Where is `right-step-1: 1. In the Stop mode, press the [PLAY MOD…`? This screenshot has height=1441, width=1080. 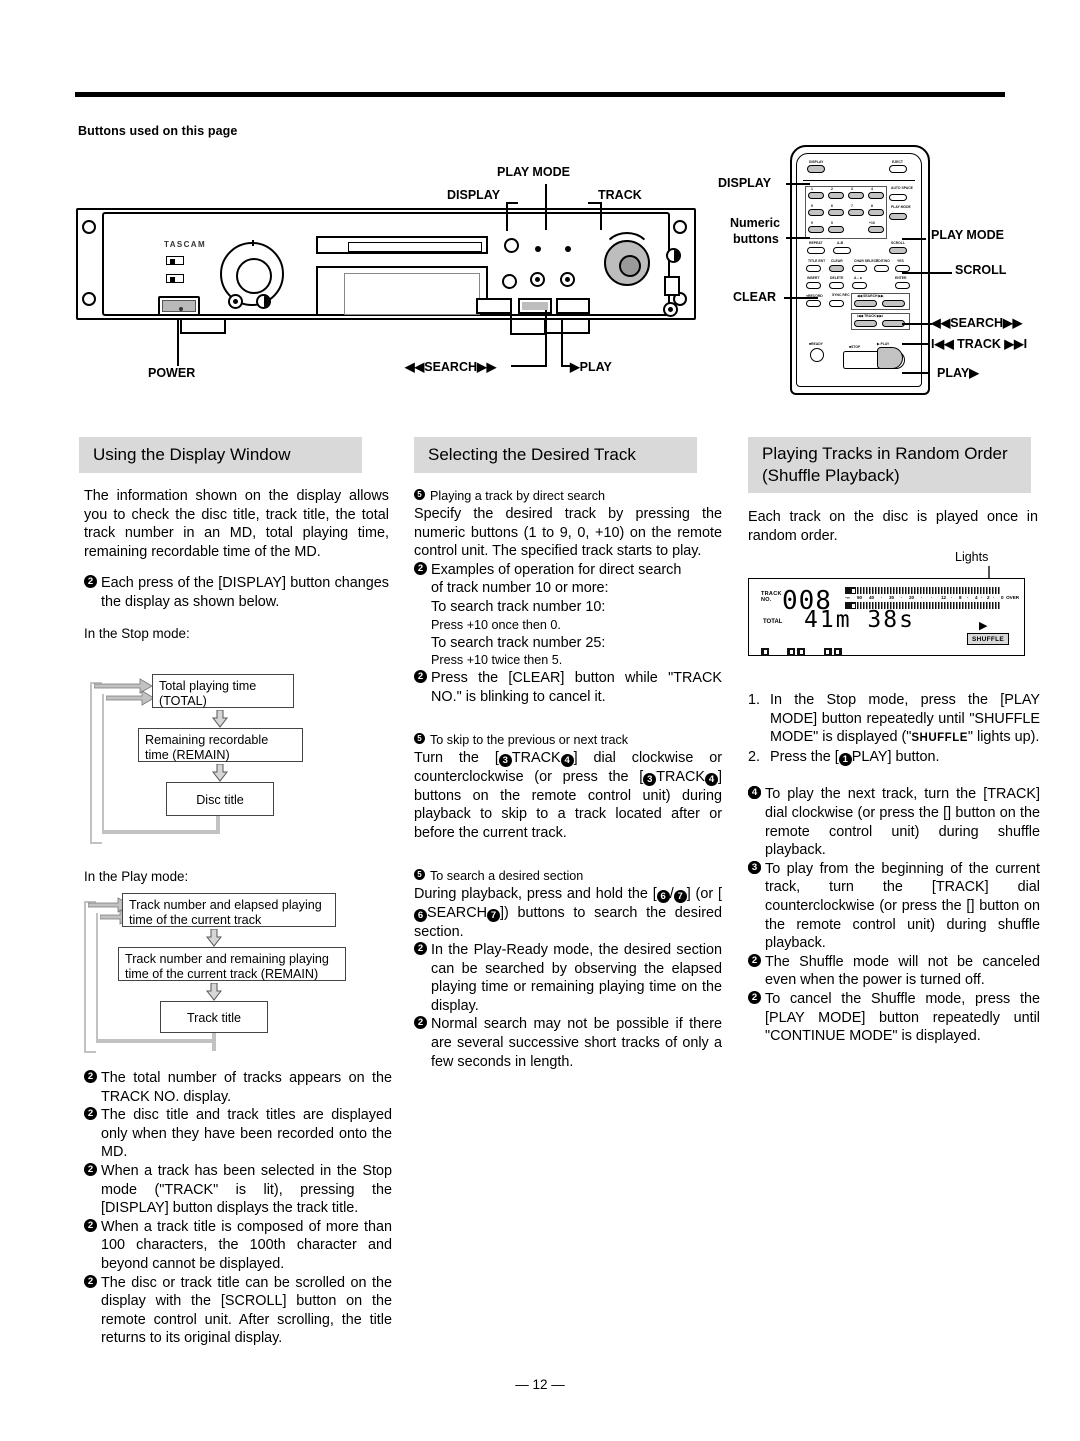
right-step-1: 1. In the Stop mode, press the [PLAY MOD… is located at coordinates (894, 719).